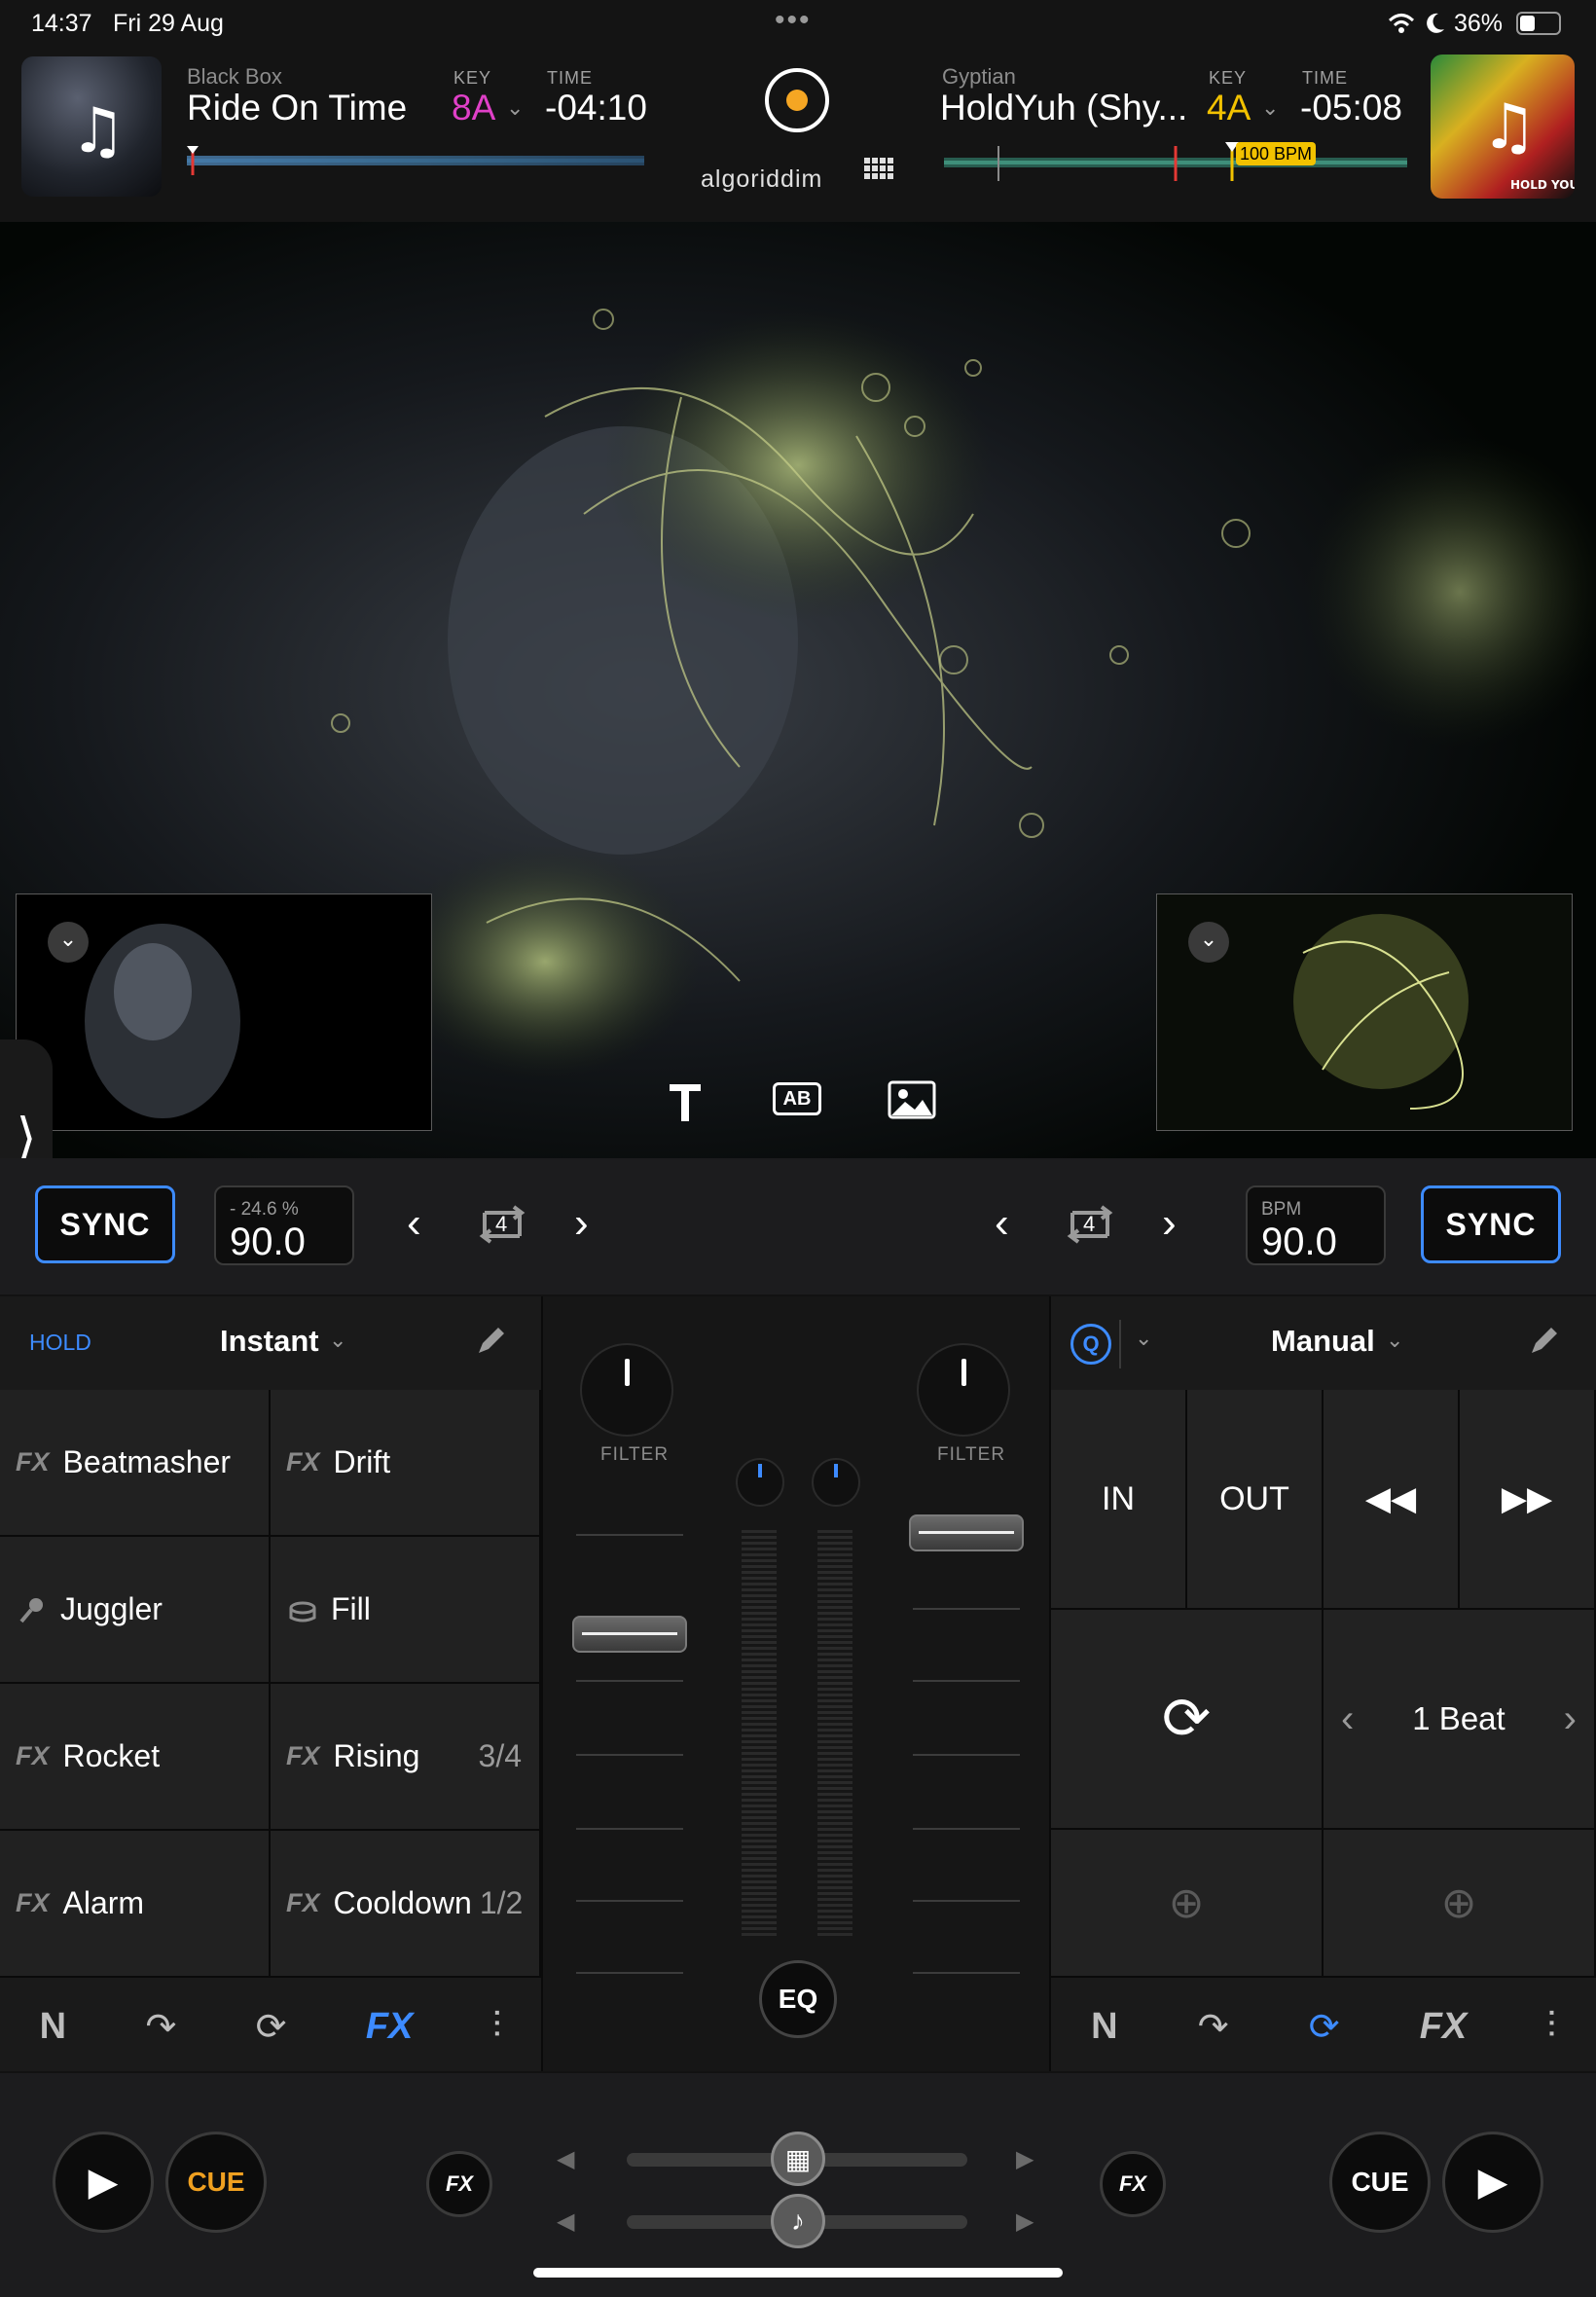  I want to click on loop-out-button: OUT, so click(1256, 1500).